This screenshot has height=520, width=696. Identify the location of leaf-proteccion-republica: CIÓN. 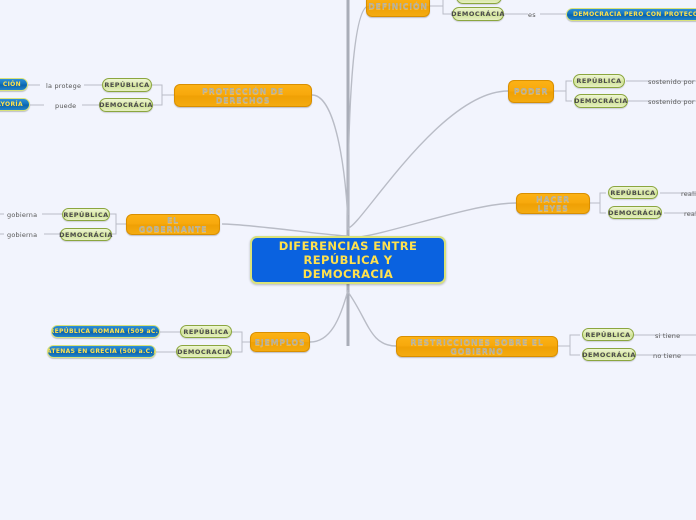
(14, 84).